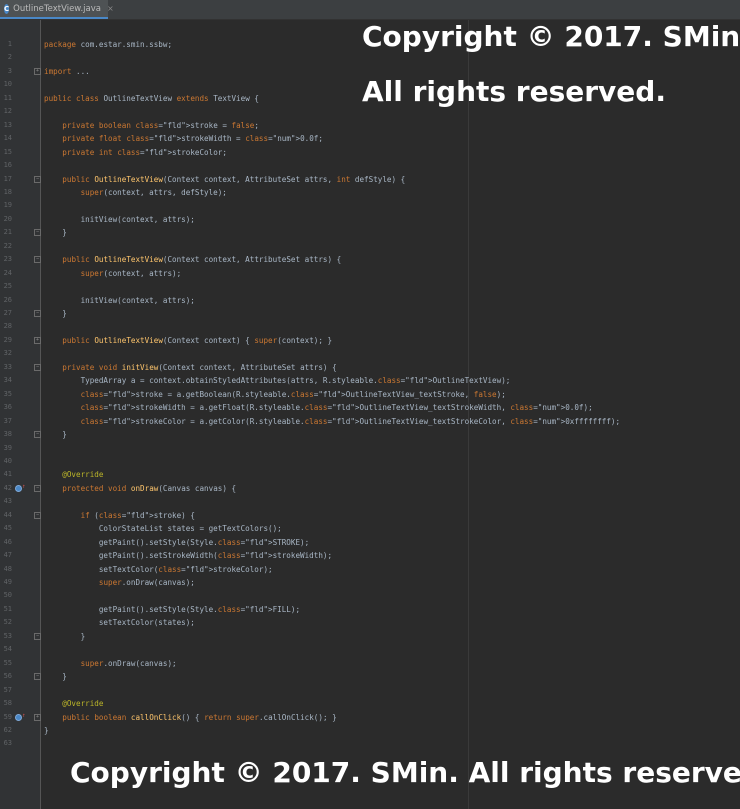 The height and width of the screenshot is (809, 740). I want to click on code-line: 20 initView(context, attrs);, so click(370, 219).